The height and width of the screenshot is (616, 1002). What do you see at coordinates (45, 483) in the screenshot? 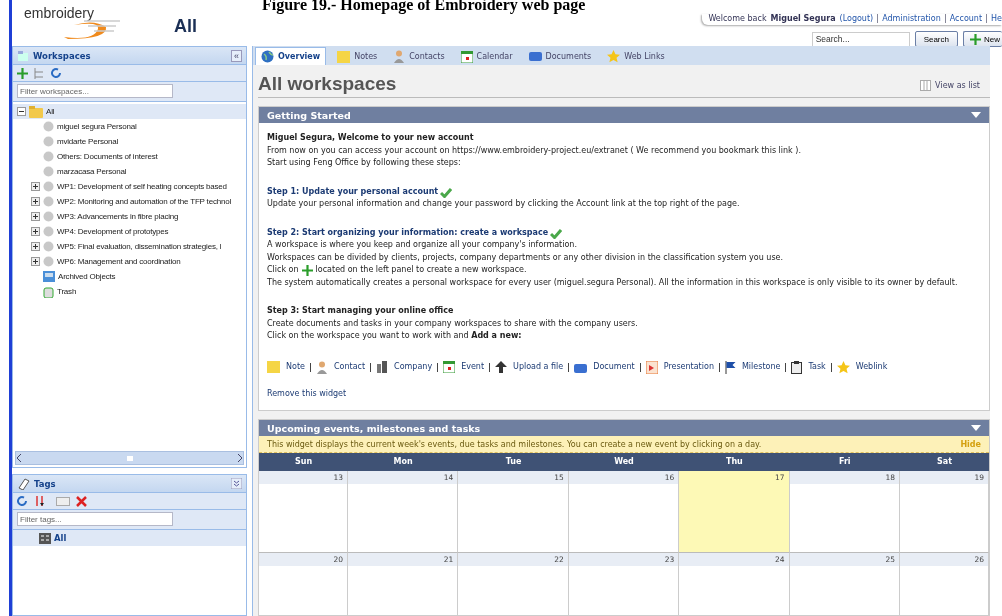
I see `panel-title: Tags` at bounding box center [45, 483].